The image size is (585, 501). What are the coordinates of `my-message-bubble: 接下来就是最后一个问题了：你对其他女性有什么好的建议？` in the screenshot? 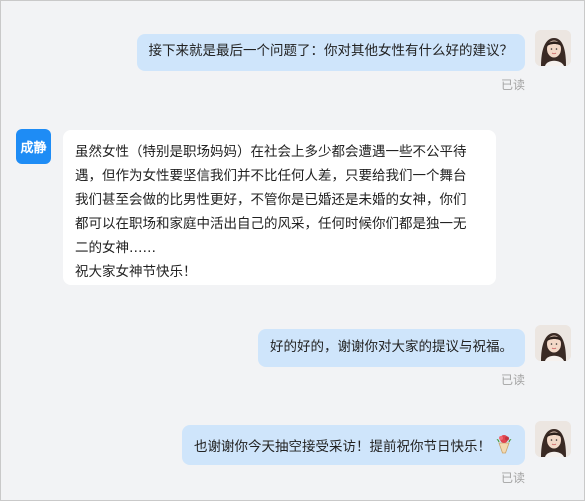 It's located at (330, 52).